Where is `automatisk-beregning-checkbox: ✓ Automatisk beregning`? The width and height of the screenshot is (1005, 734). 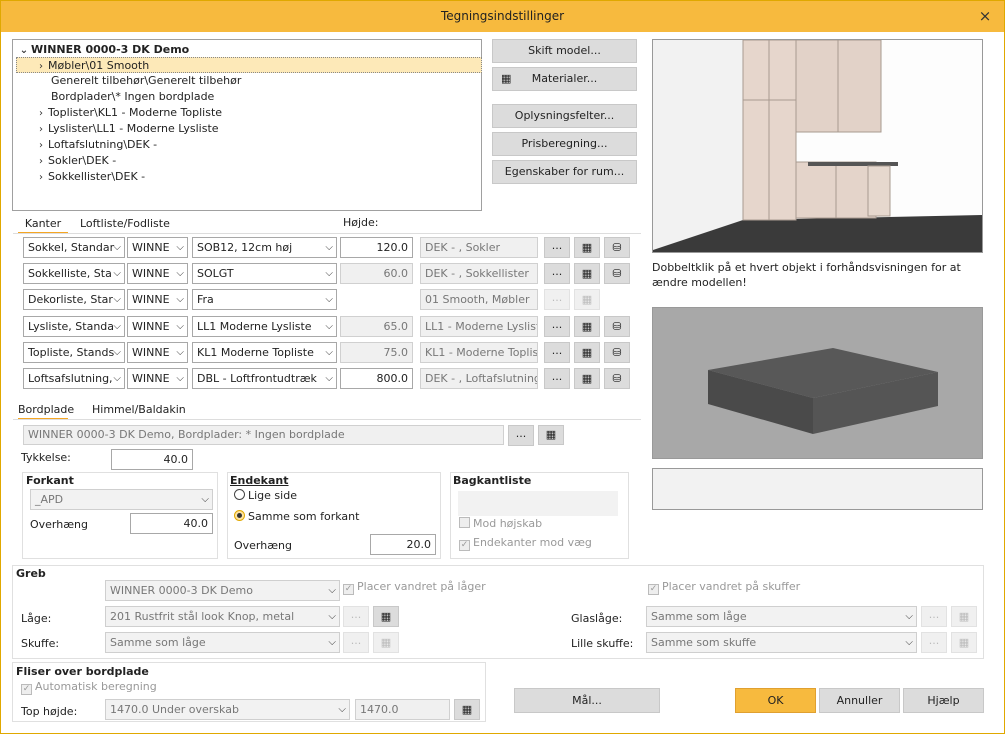
automatisk-beregning-checkbox: ✓ Automatisk beregning is located at coordinates (89, 687).